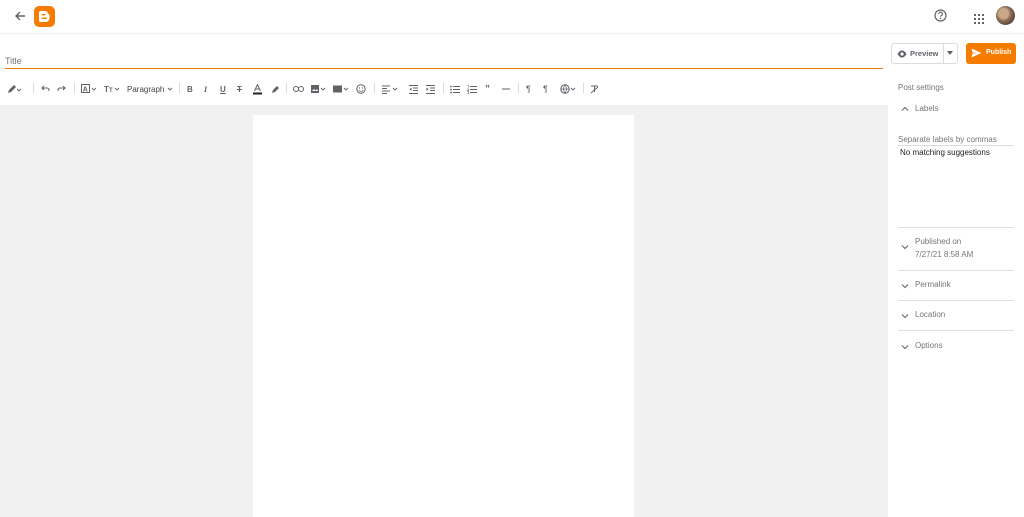 The width and height of the screenshot is (1024, 517). What do you see at coordinates (361, 89) in the screenshot?
I see `emoji-icon` at bounding box center [361, 89].